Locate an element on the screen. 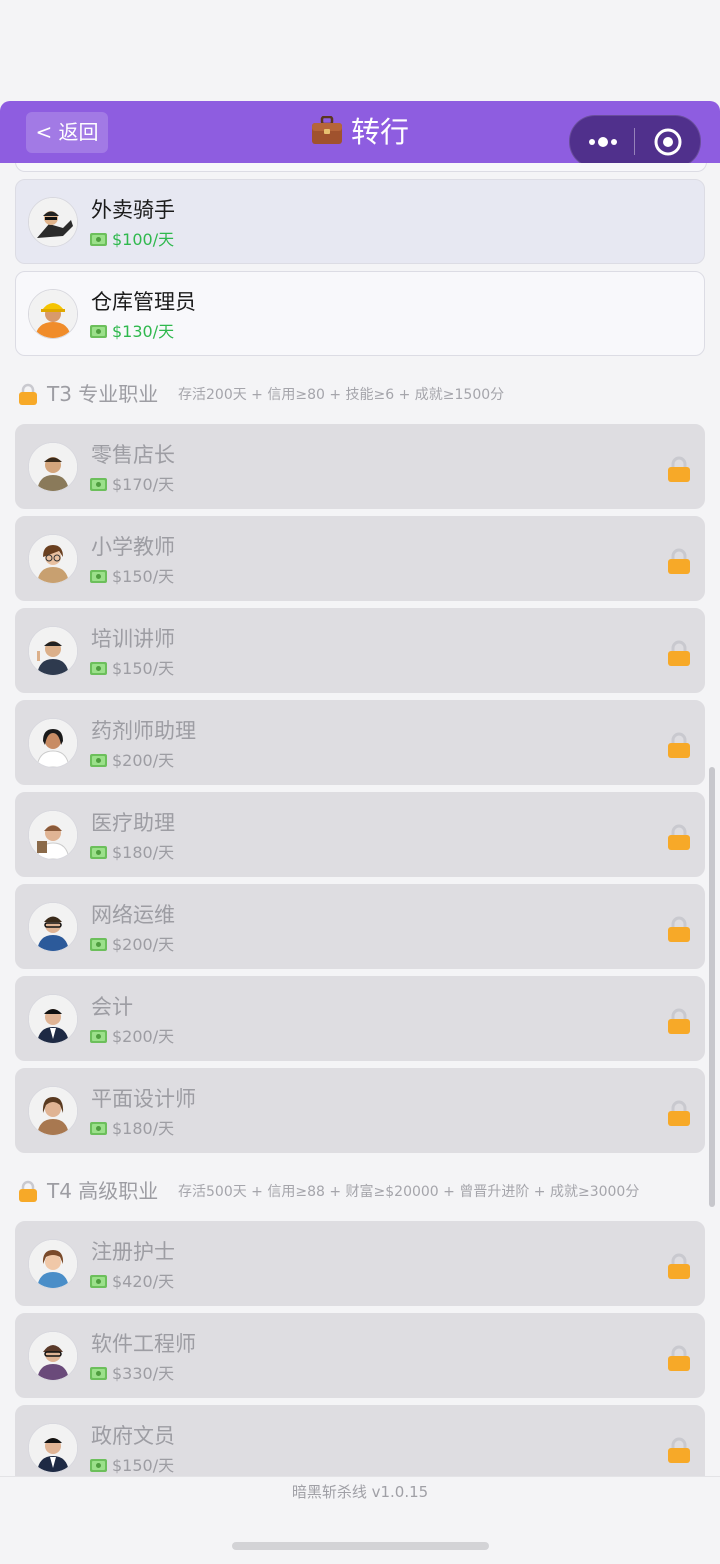 The width and height of the screenshot is (720, 1564). job-name: 注册护士 is located at coordinates (133, 1252).